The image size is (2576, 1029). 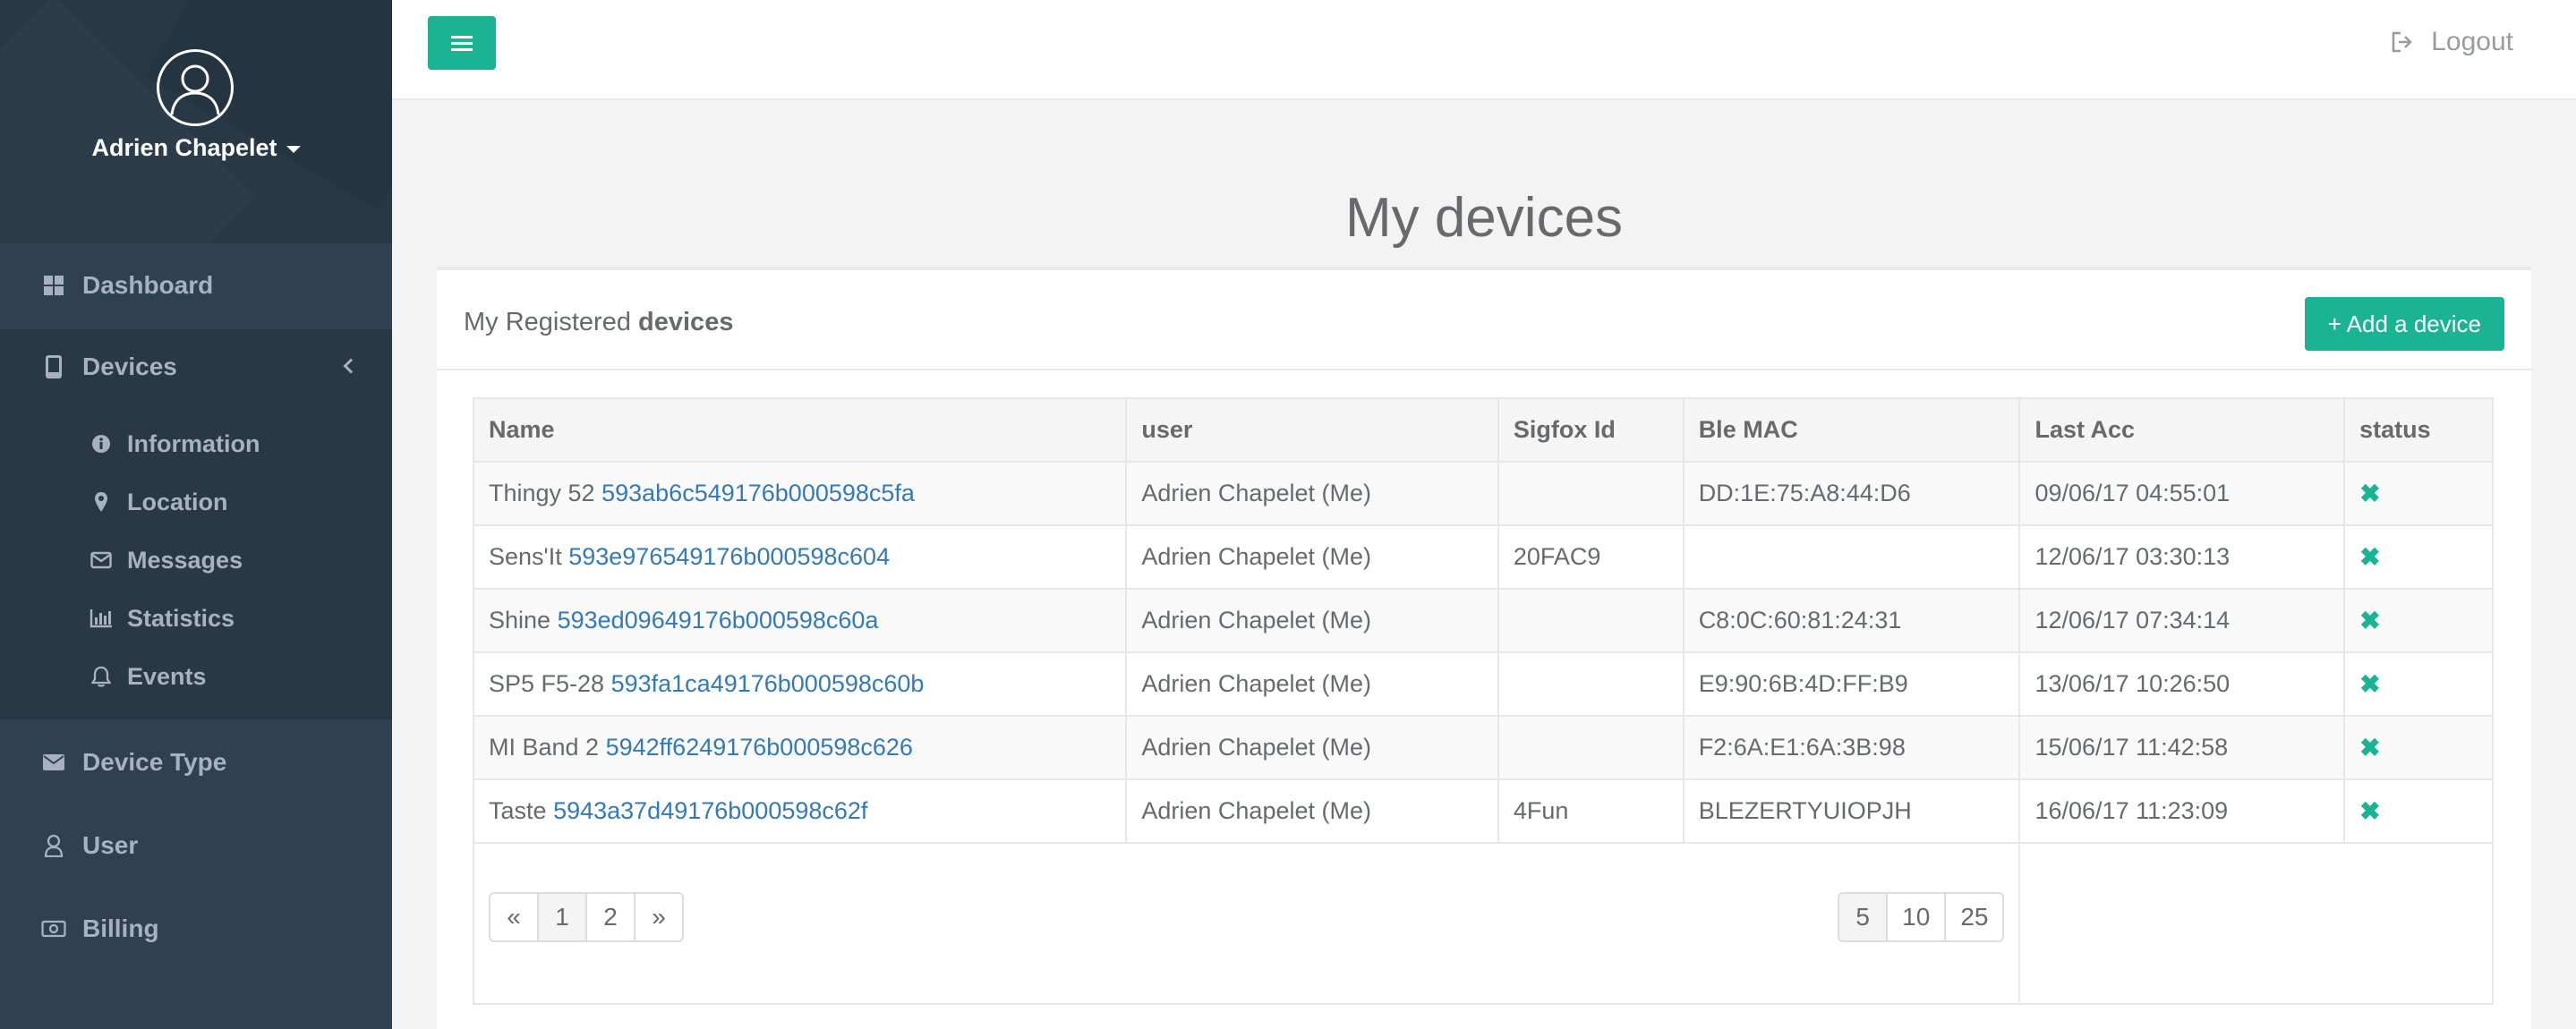 I want to click on status-cell: ✖, so click(x=2418, y=811).